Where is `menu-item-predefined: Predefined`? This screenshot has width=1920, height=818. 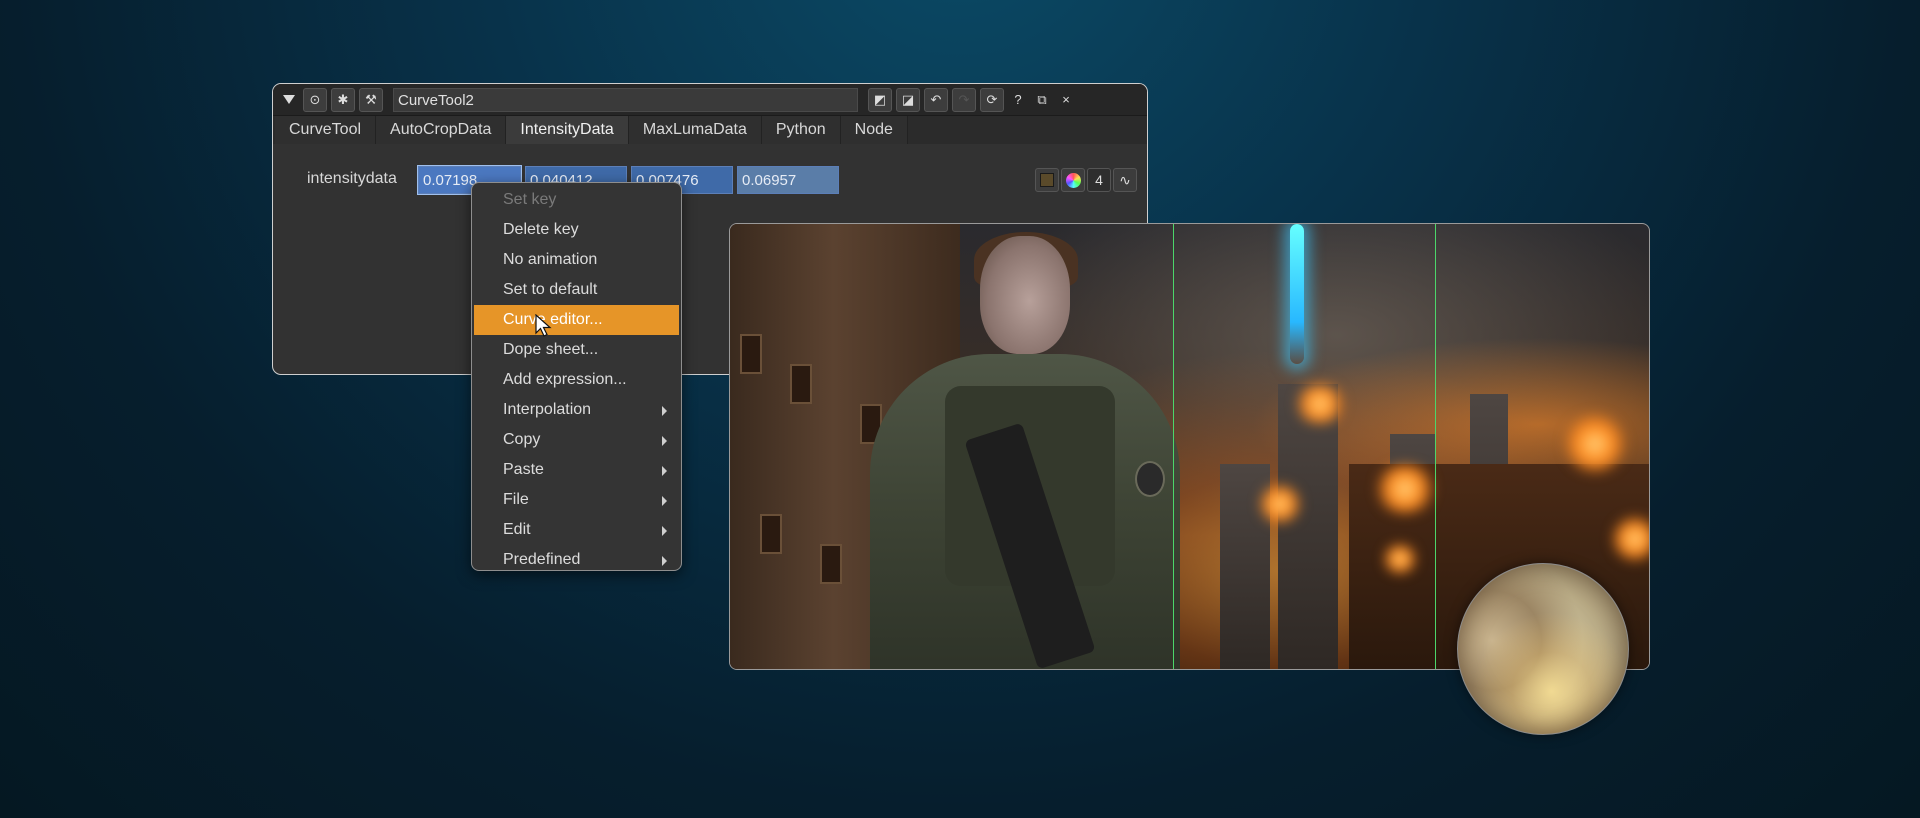 menu-item-predefined: Predefined is located at coordinates (576, 557).